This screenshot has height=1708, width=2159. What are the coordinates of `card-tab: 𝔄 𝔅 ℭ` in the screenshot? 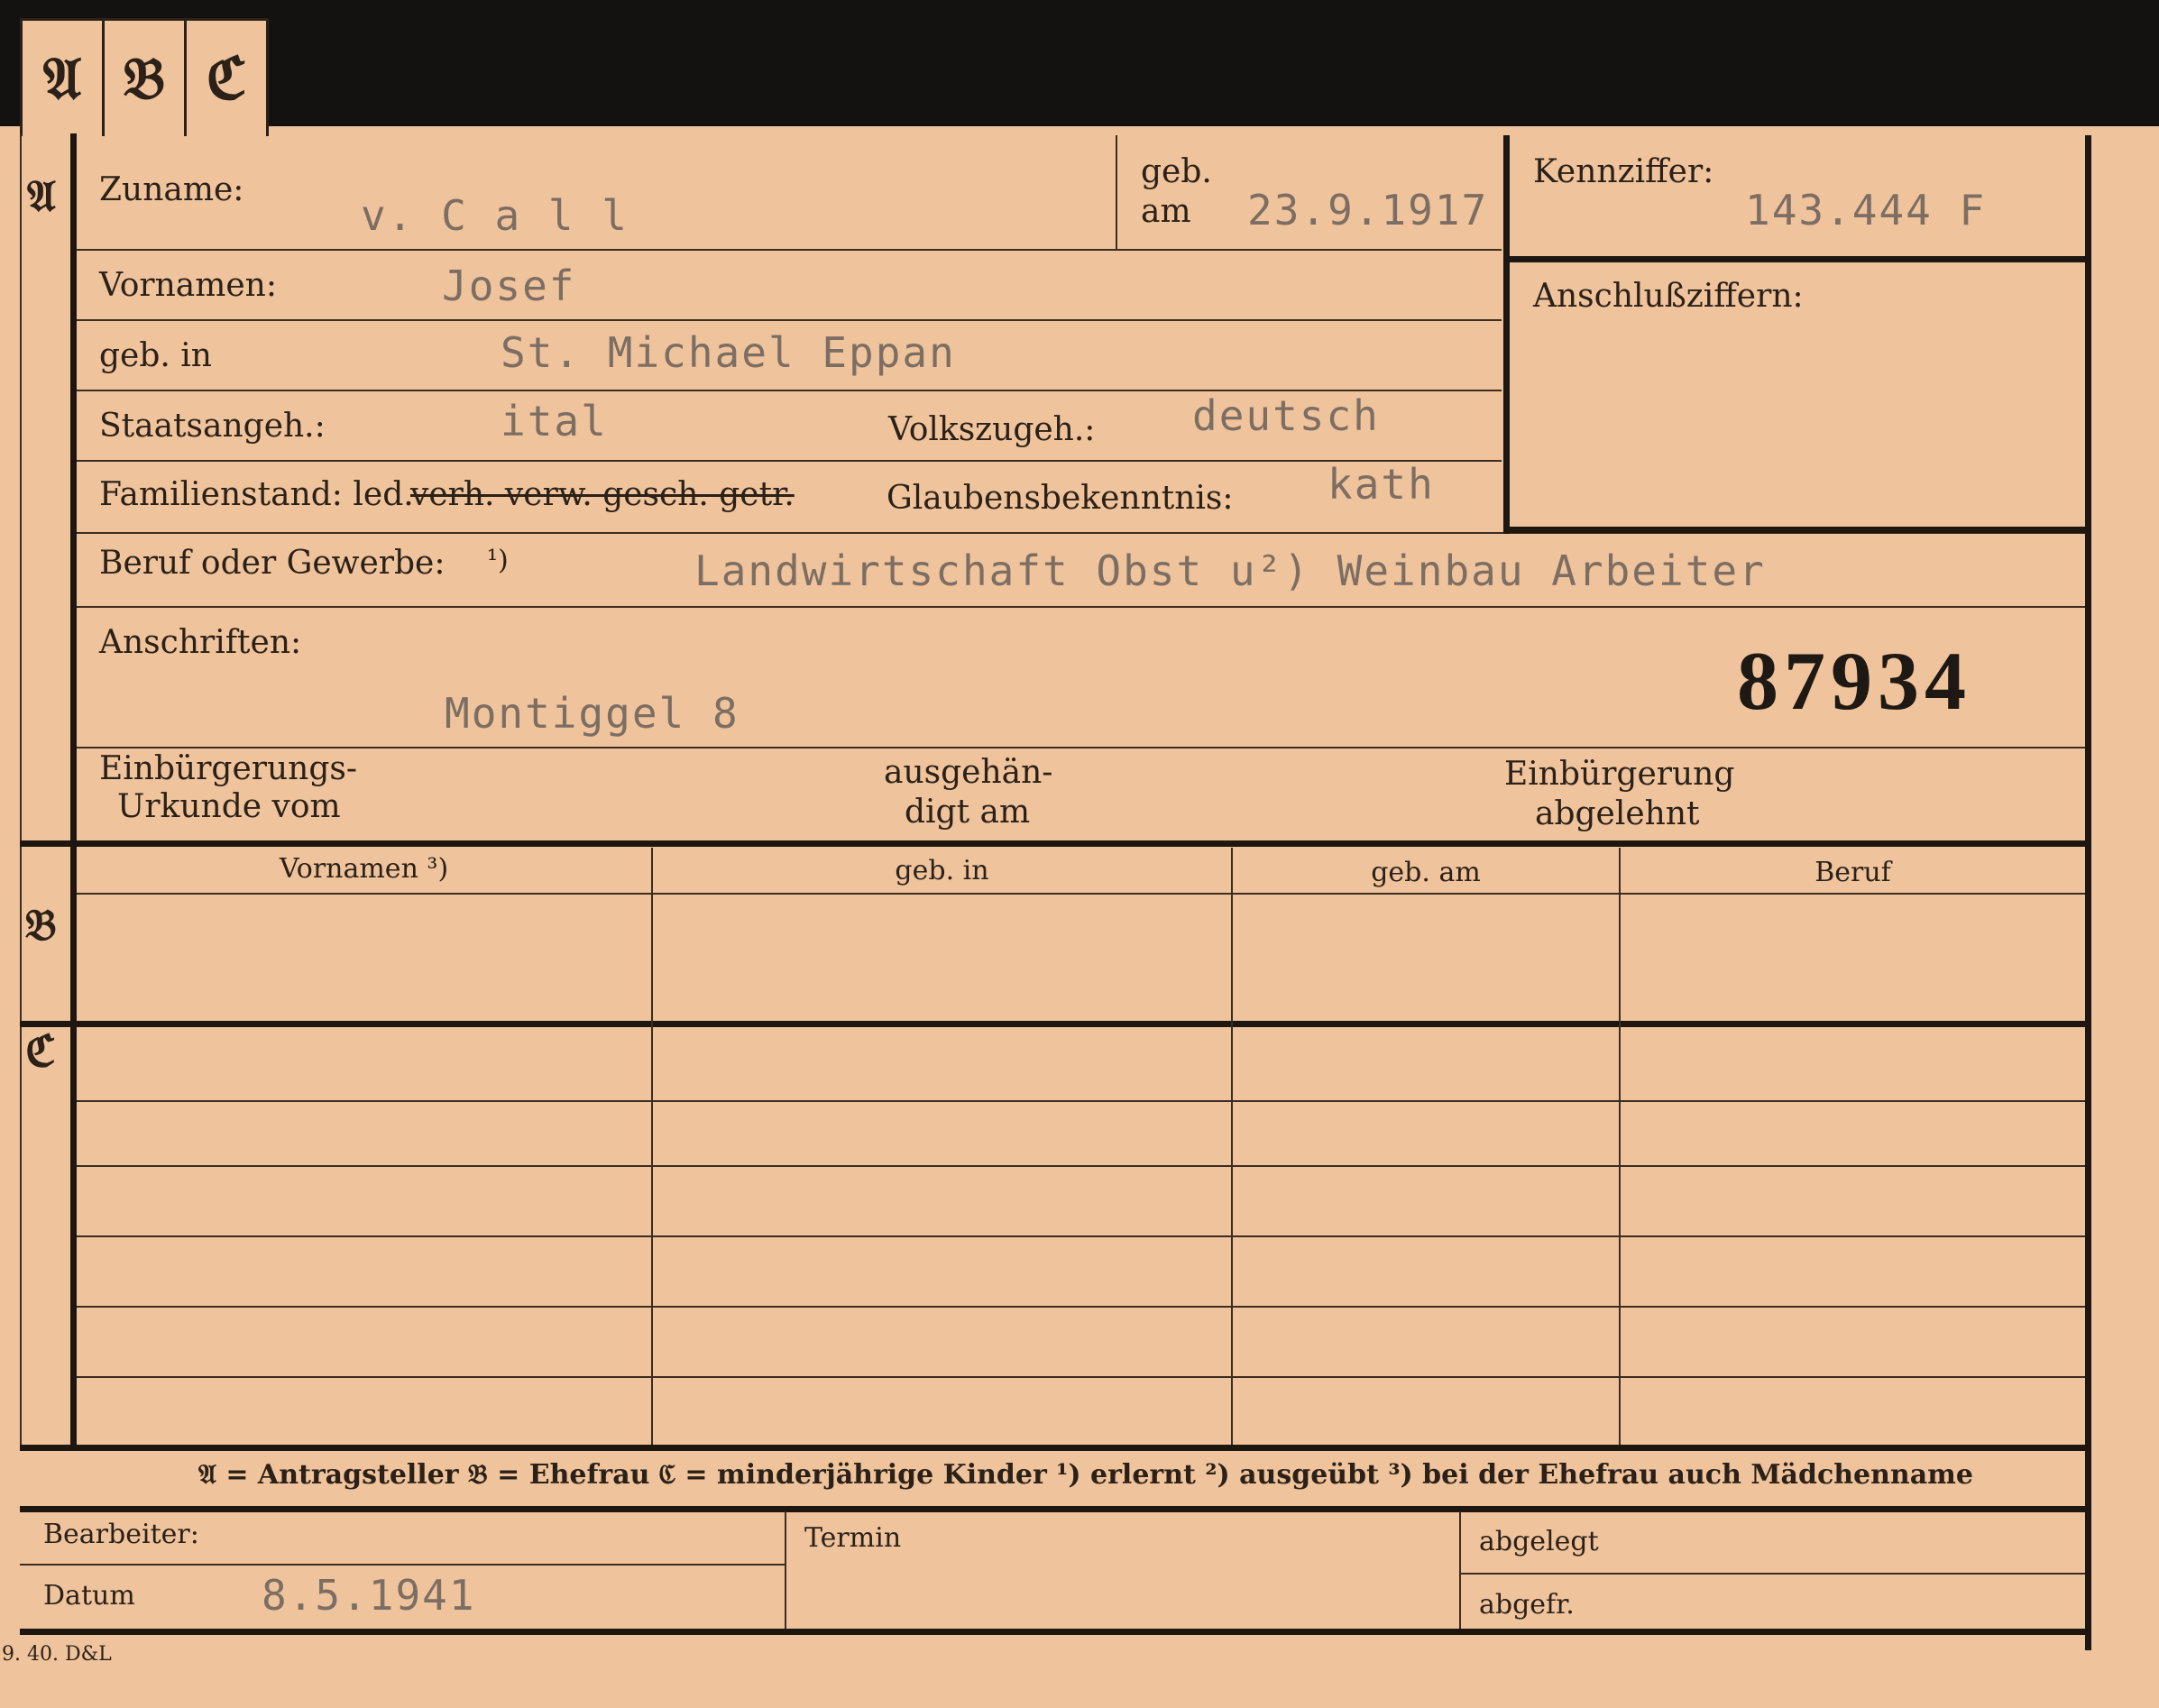 It's located at (144, 77).